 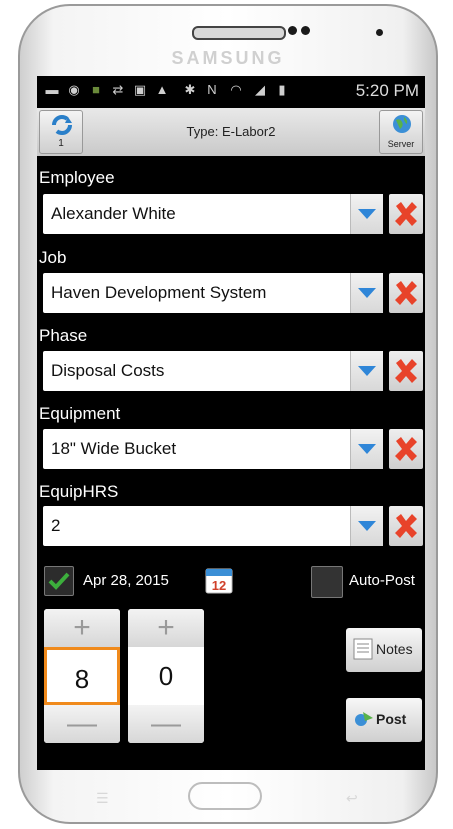 I want to click on job-value: Haven Development System, so click(x=159, y=292).